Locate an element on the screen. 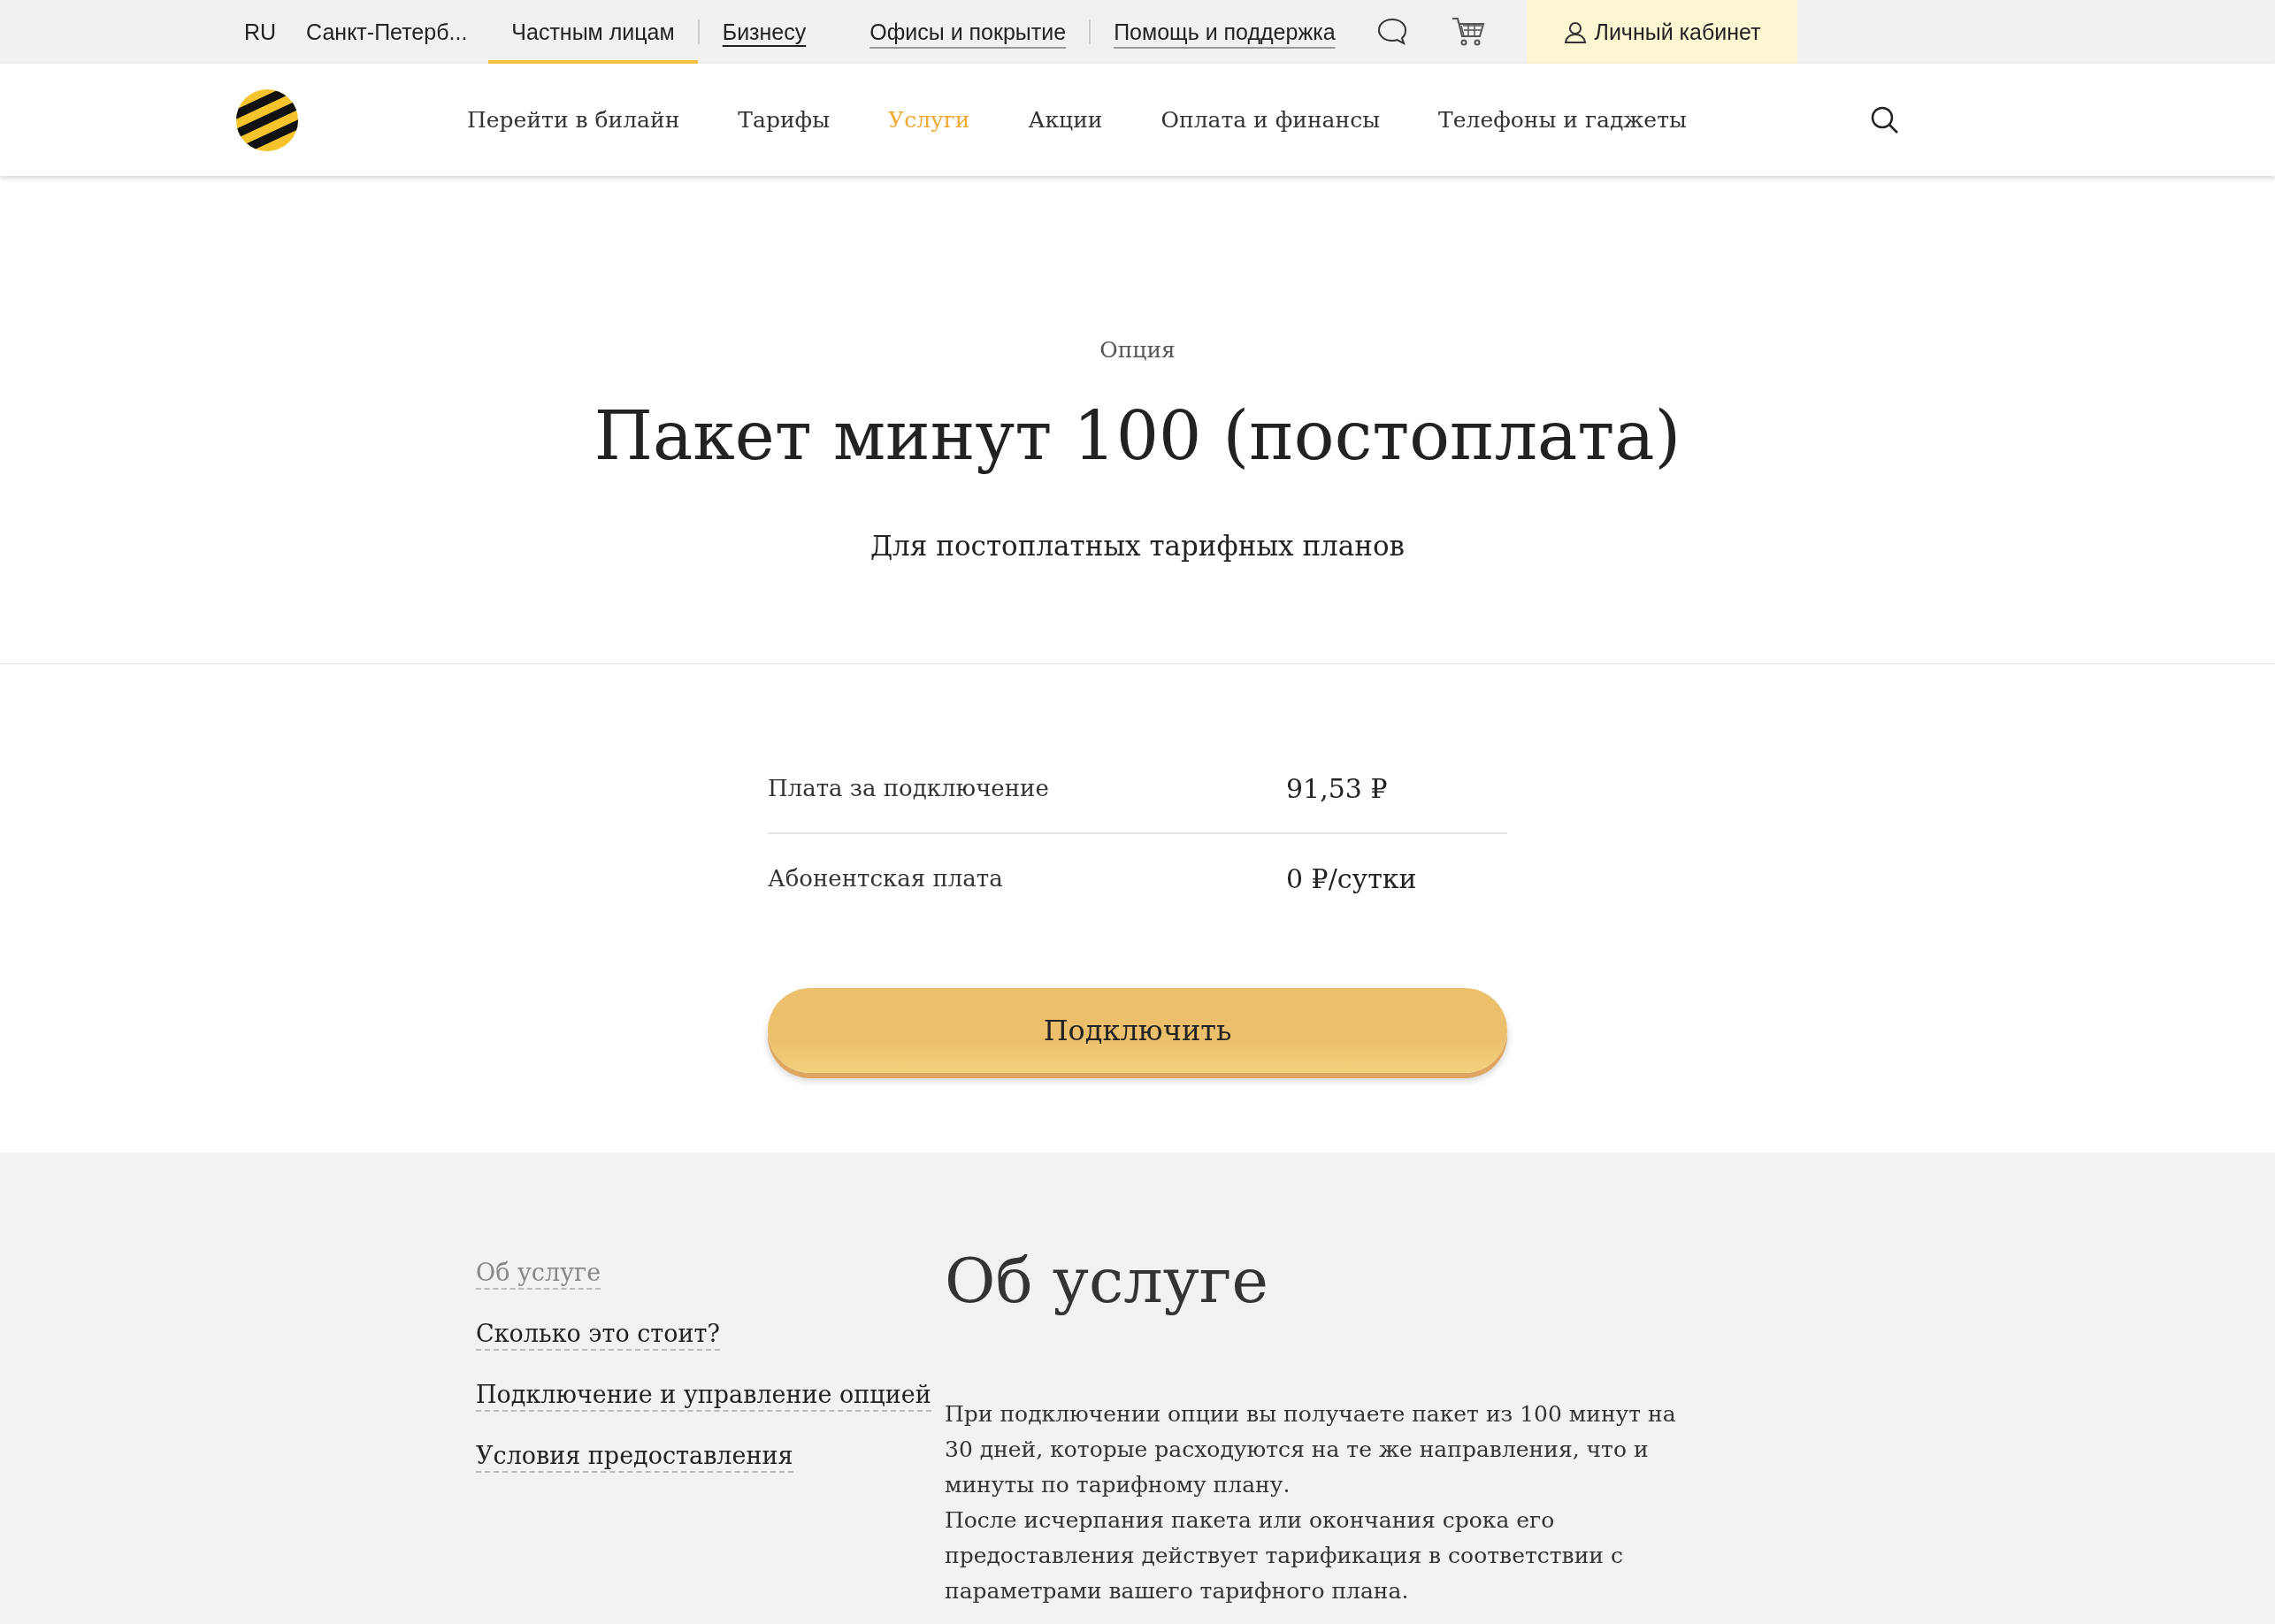  chat-icon is located at coordinates (1391, 32).